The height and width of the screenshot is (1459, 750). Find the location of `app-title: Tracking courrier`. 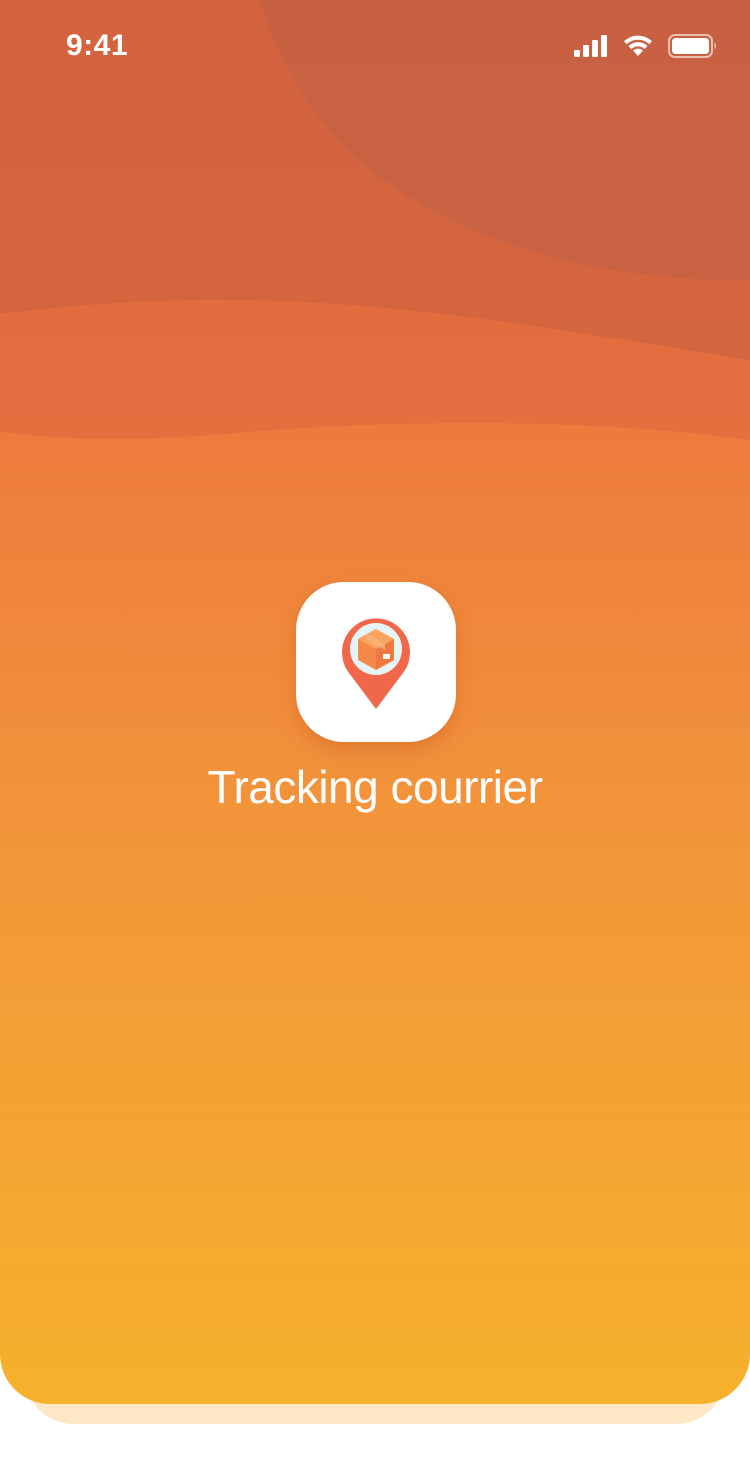

app-title: Tracking courrier is located at coordinates (375, 787).